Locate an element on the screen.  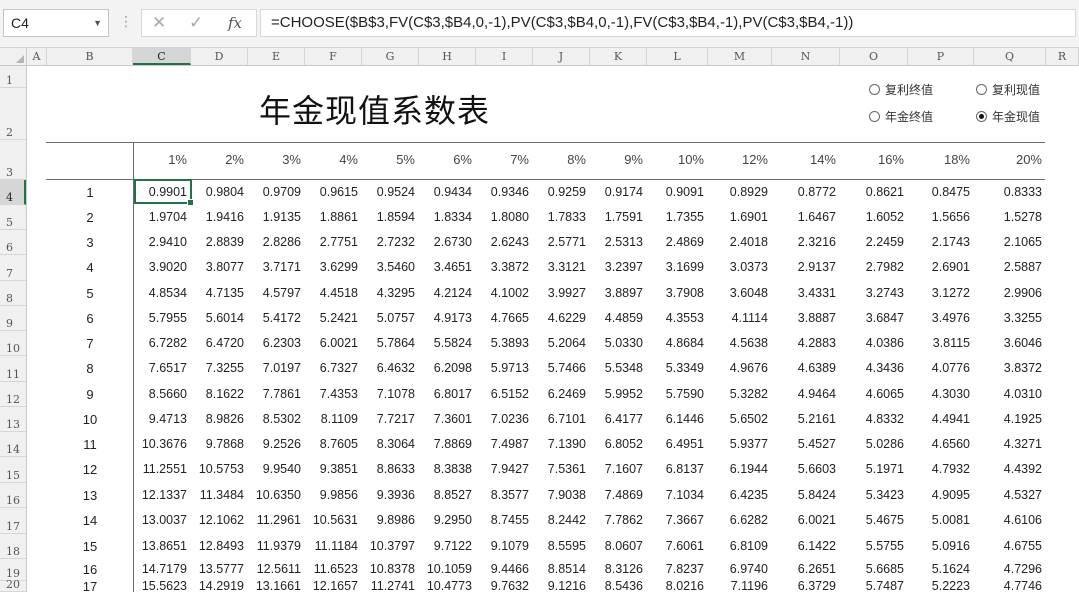
row-header-12: 12 is located at coordinates (13, 394).